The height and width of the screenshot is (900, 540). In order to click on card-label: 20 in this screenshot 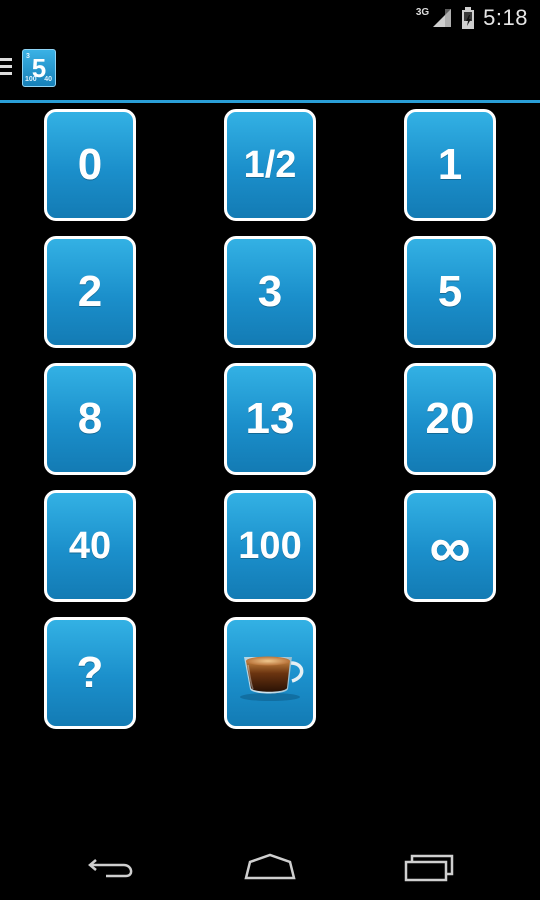, I will do `click(450, 418)`.